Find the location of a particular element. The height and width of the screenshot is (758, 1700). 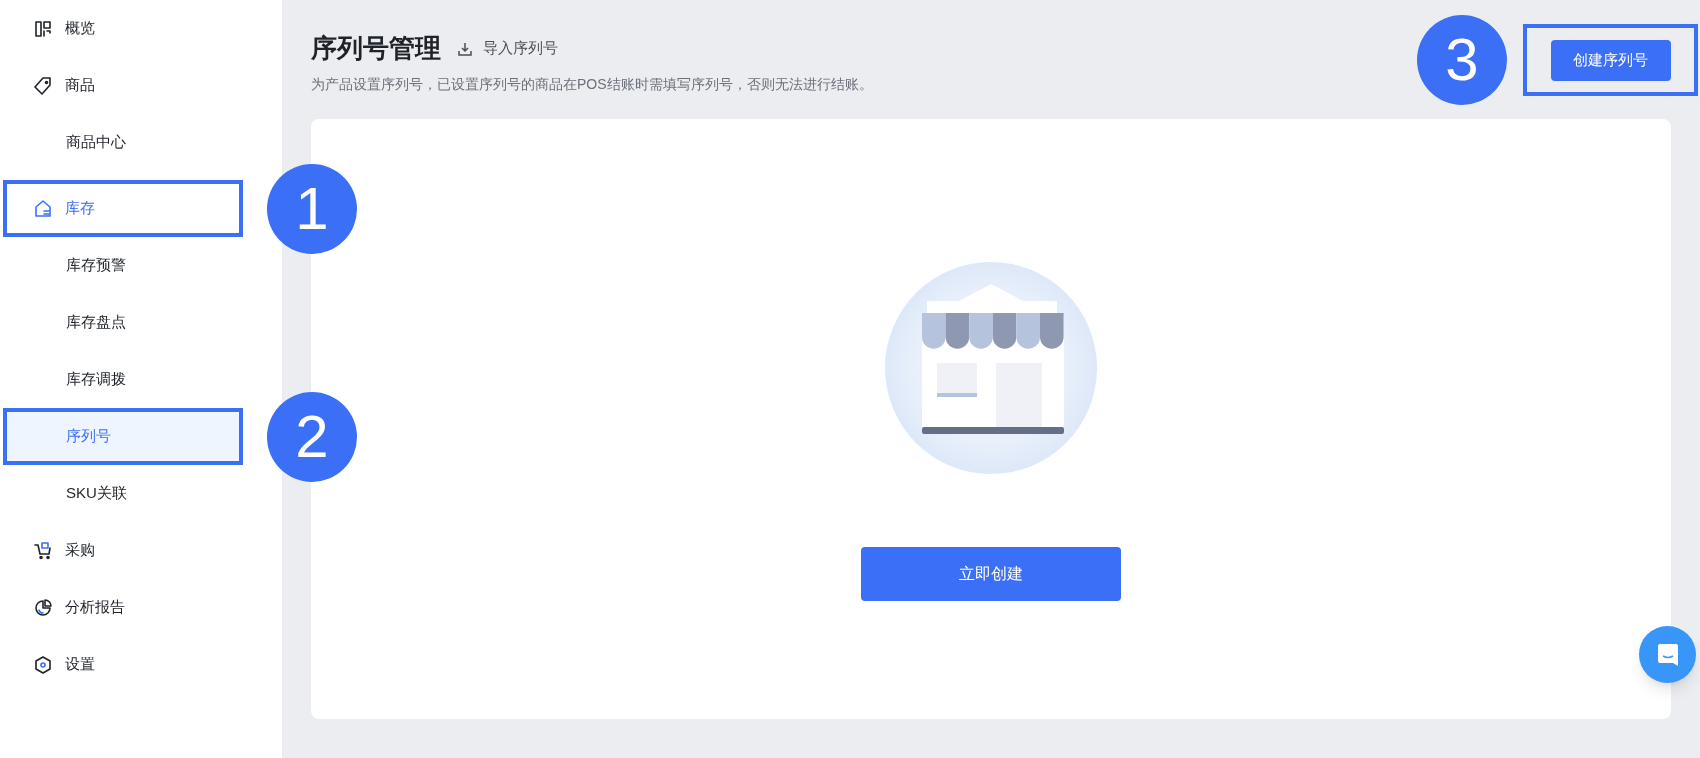

sidebar-item: 分析报告 is located at coordinates (141, 607).